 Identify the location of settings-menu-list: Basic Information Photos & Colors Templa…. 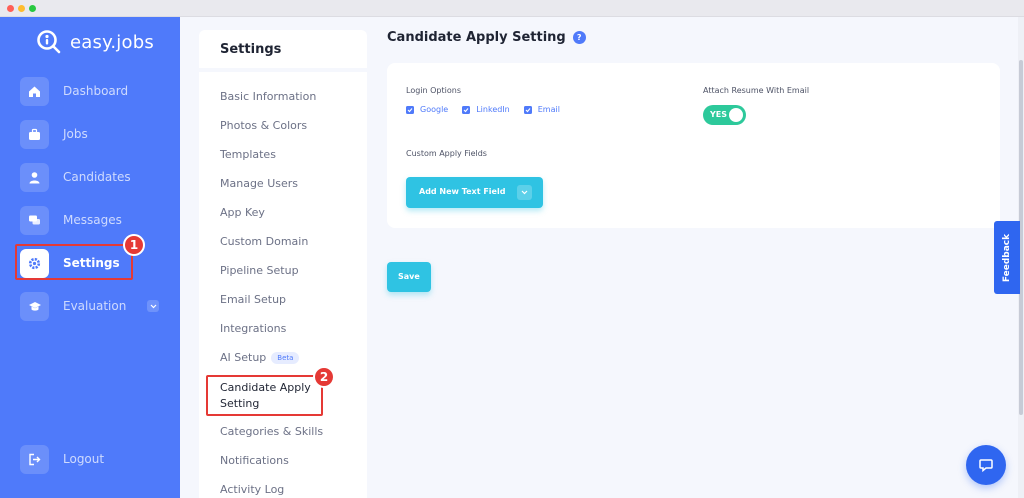
(283, 285).